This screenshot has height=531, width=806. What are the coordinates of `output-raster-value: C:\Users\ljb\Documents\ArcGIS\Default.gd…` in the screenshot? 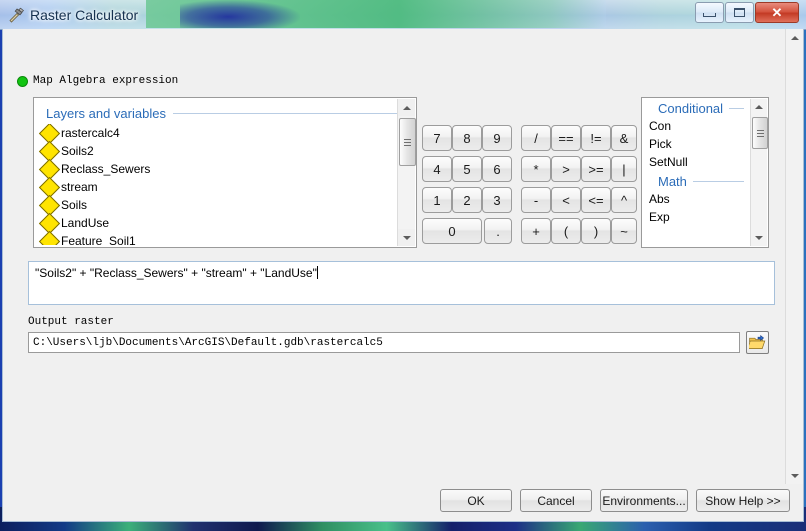 It's located at (208, 342).